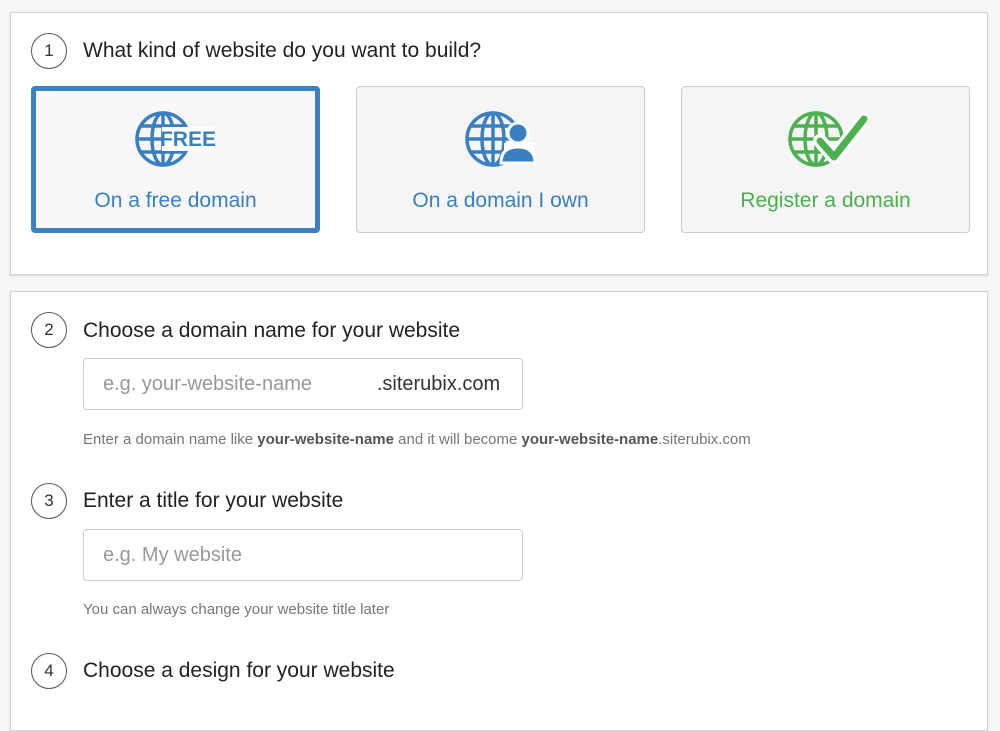  I want to click on step-3-number: 3, so click(49, 501).